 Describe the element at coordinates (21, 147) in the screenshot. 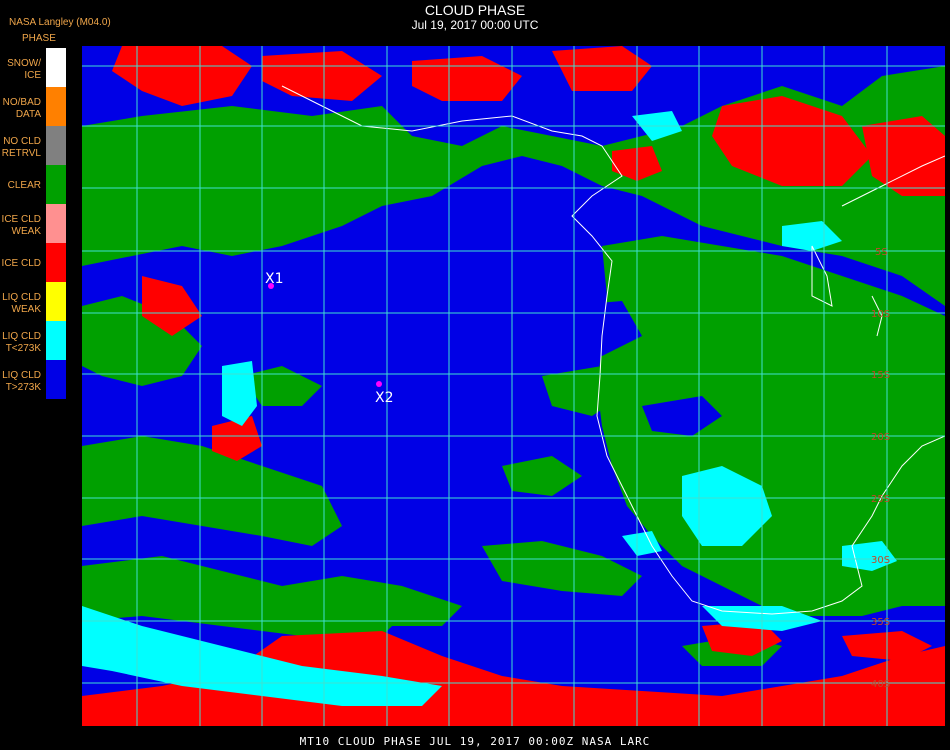

I see `legend-label: NO CLD RETRVL` at that location.